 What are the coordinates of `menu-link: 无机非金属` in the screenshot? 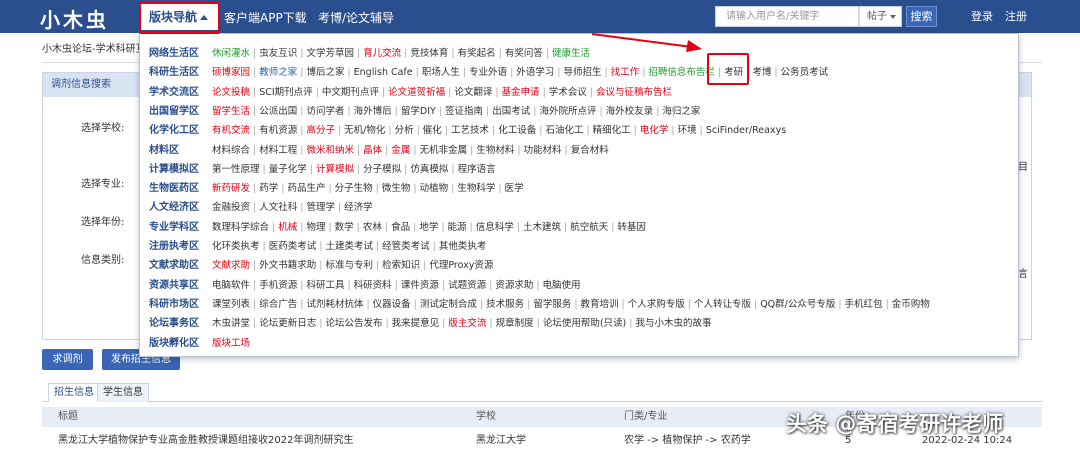 It's located at (444, 150).